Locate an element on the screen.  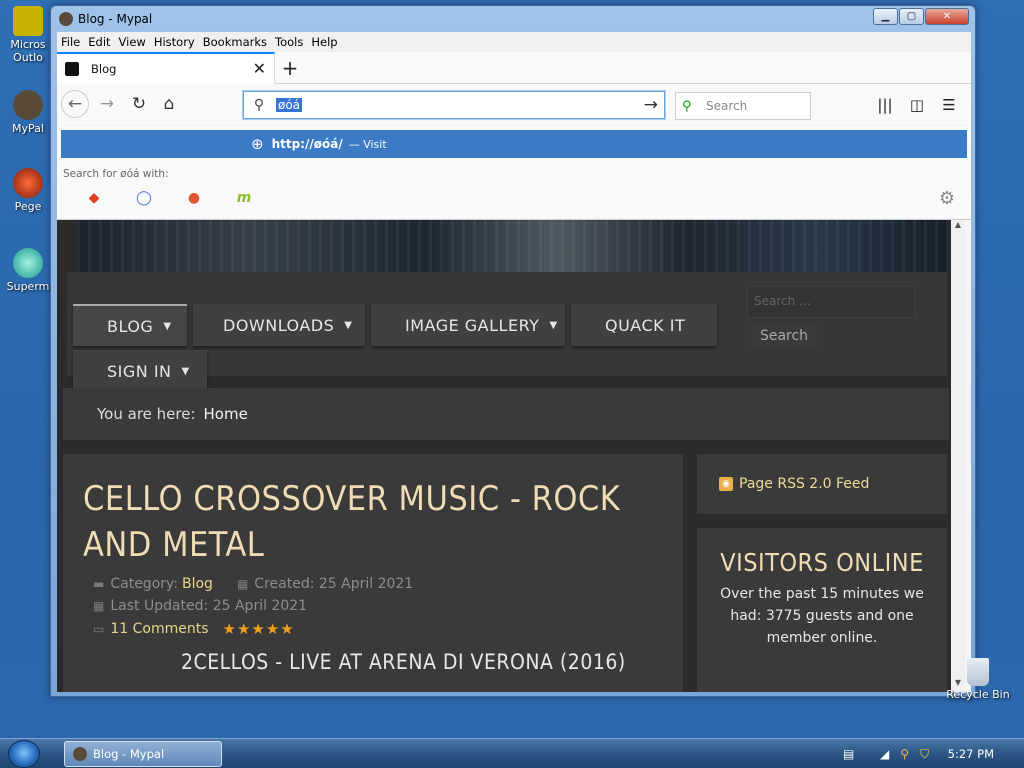
desktop-icon-label: Pege is located at coordinates (28, 206).